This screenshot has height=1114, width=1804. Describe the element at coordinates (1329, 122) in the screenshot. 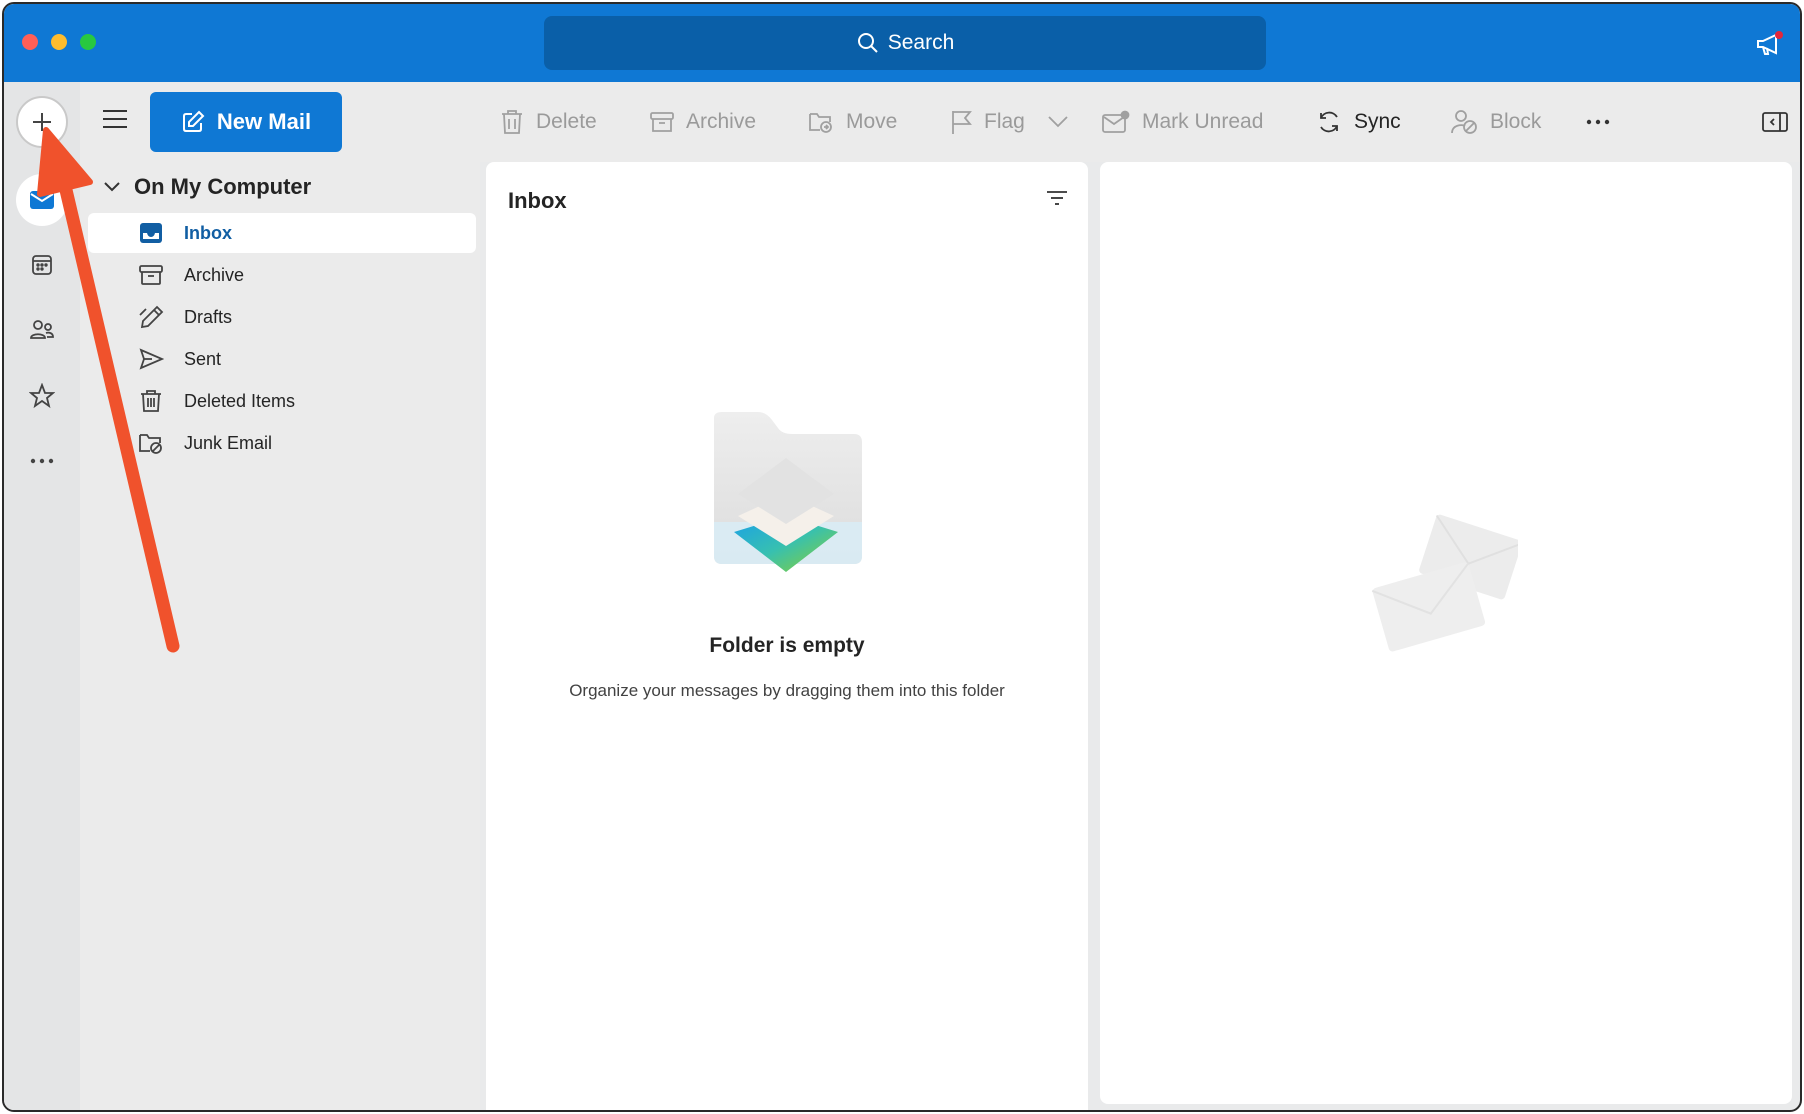

I see `sync-icon` at that location.